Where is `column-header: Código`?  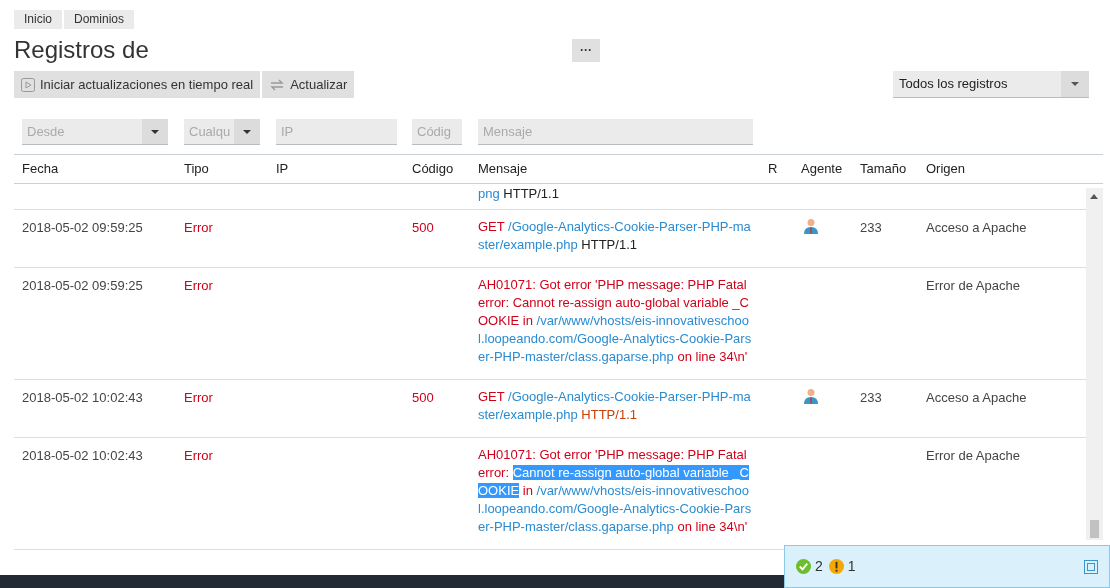
column-header: Código is located at coordinates (433, 169).